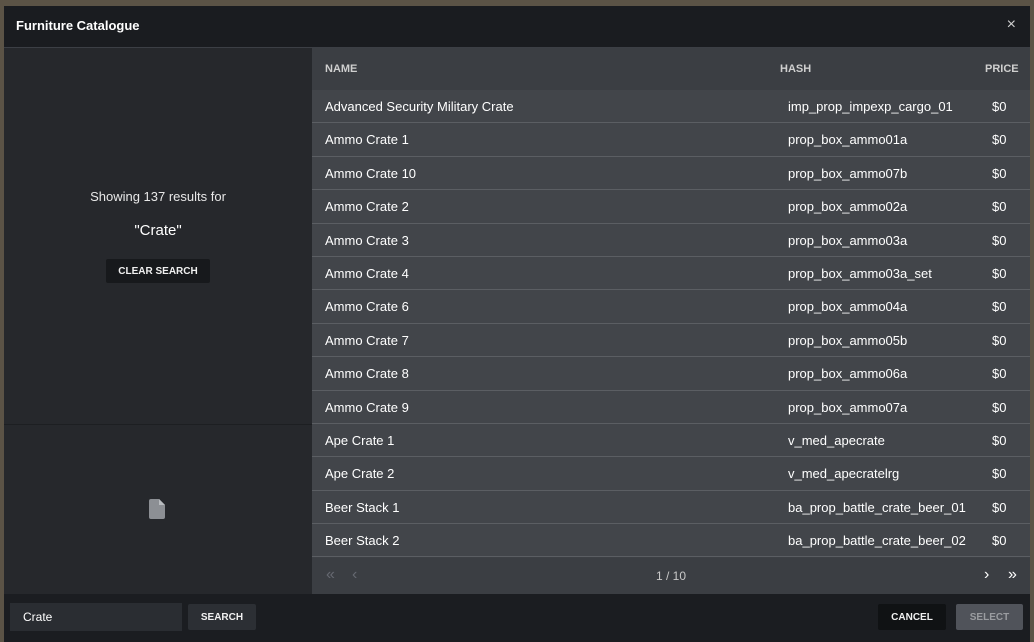 The height and width of the screenshot is (642, 1034). What do you see at coordinates (371, 173) in the screenshot?
I see `cell-name: Ammo Crate 10` at bounding box center [371, 173].